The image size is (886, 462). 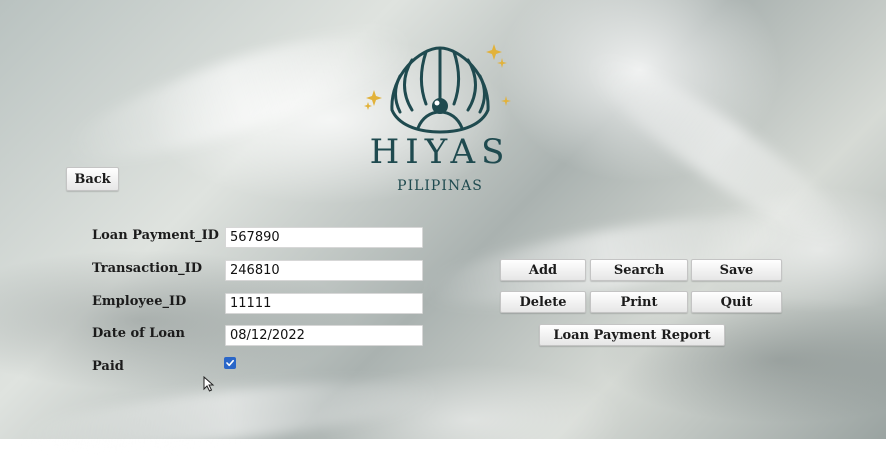 I want to click on label-date-of-loan: Date of Loan, so click(x=138, y=333).